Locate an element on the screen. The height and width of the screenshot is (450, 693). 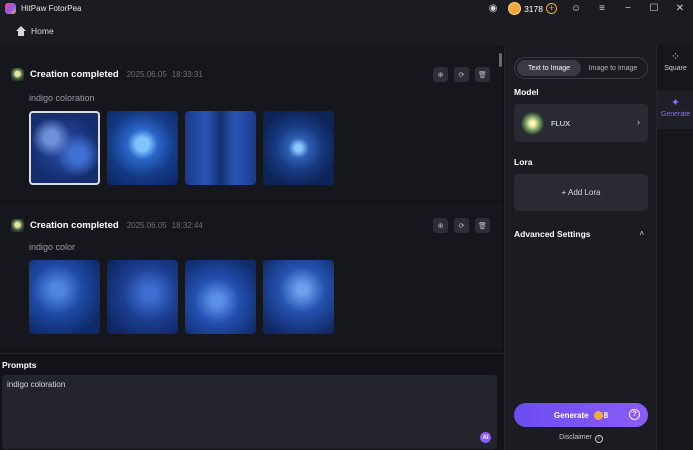
menu-icon: ≡ is located at coordinates (602, 8).